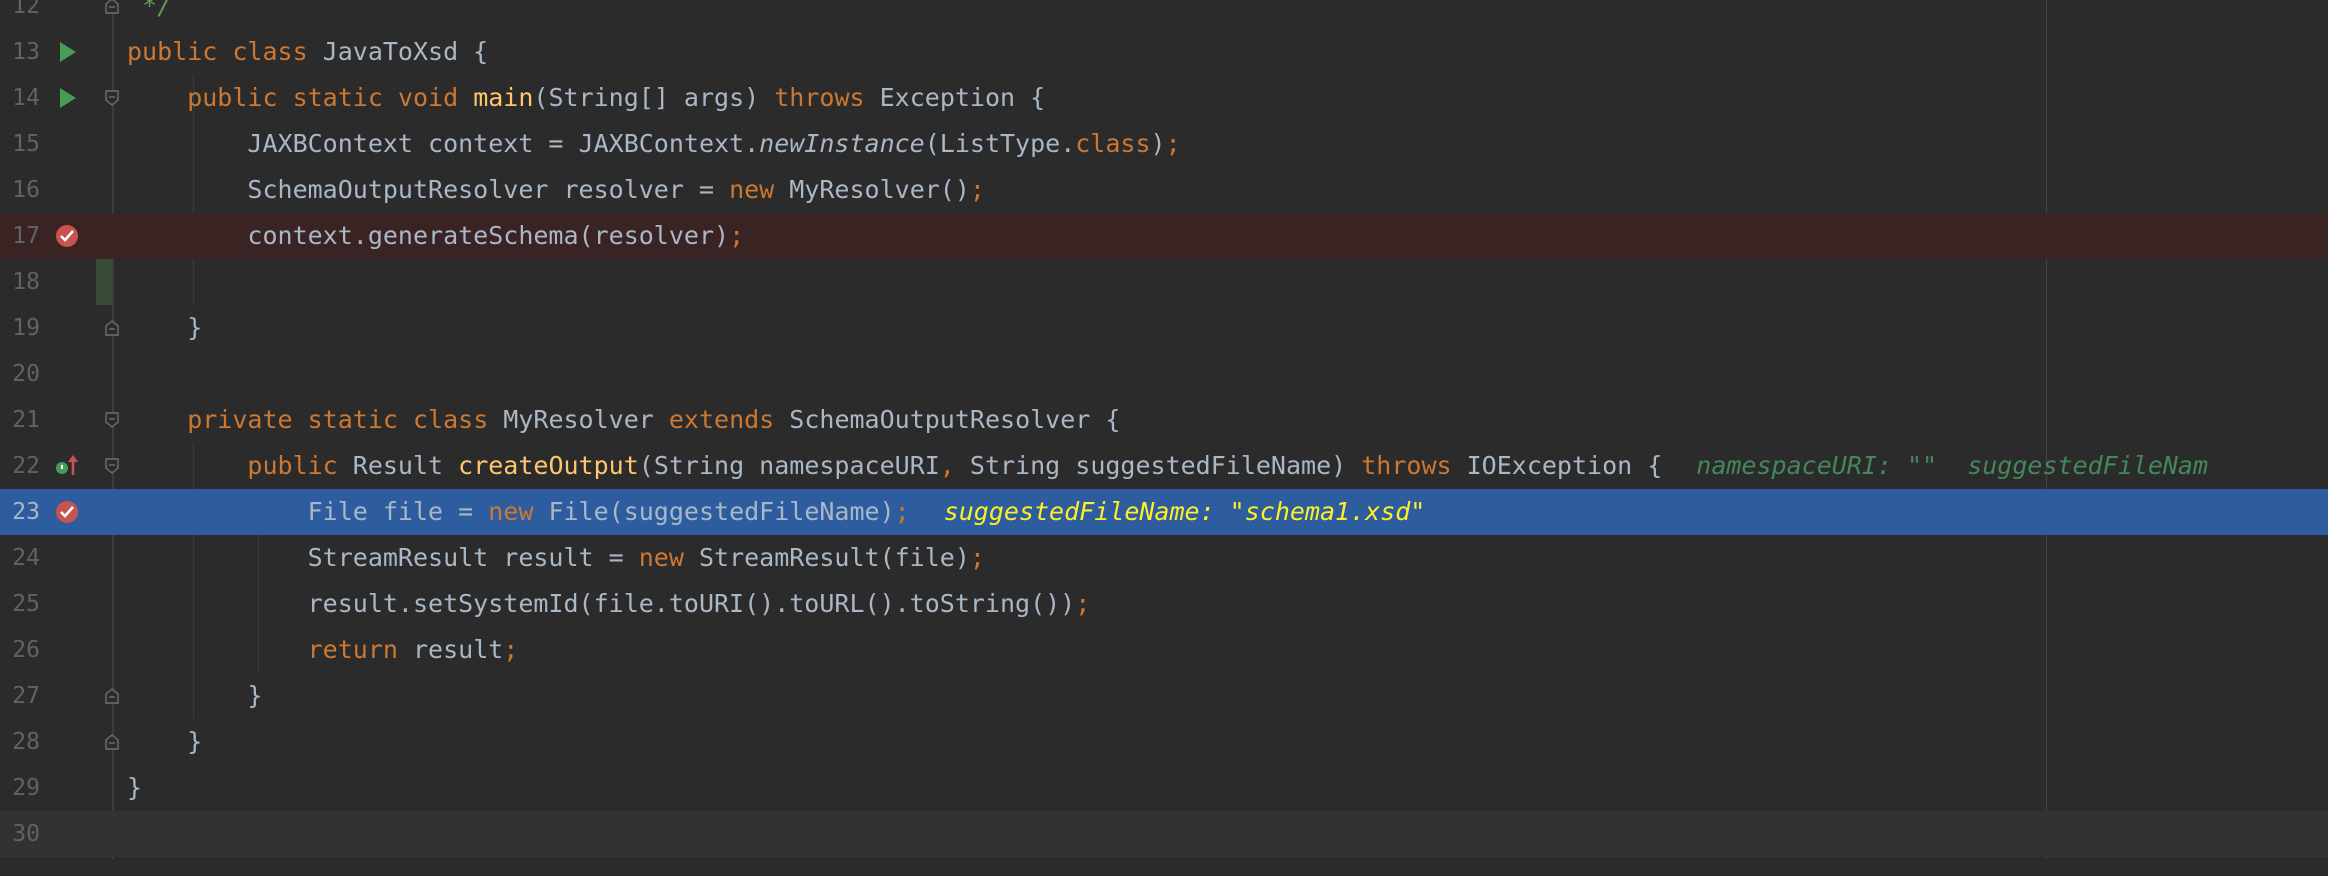  I want to click on line-number: 28, so click(20, 742).